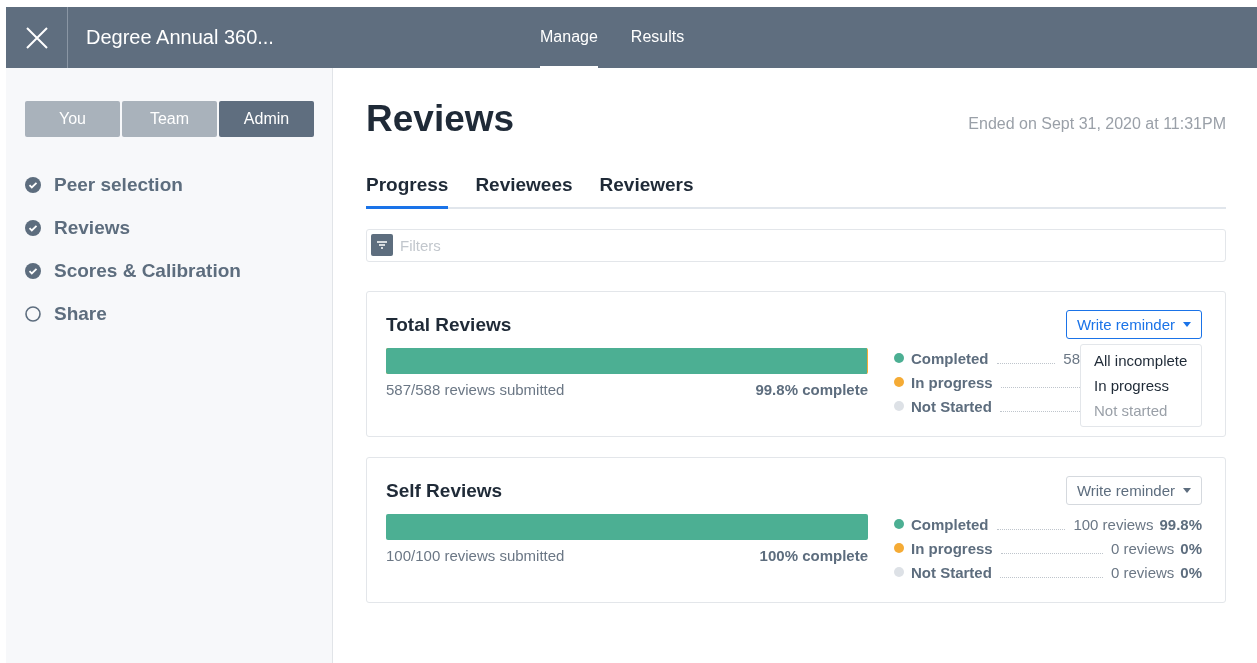  I want to click on tab: Reviewers, so click(646, 191).